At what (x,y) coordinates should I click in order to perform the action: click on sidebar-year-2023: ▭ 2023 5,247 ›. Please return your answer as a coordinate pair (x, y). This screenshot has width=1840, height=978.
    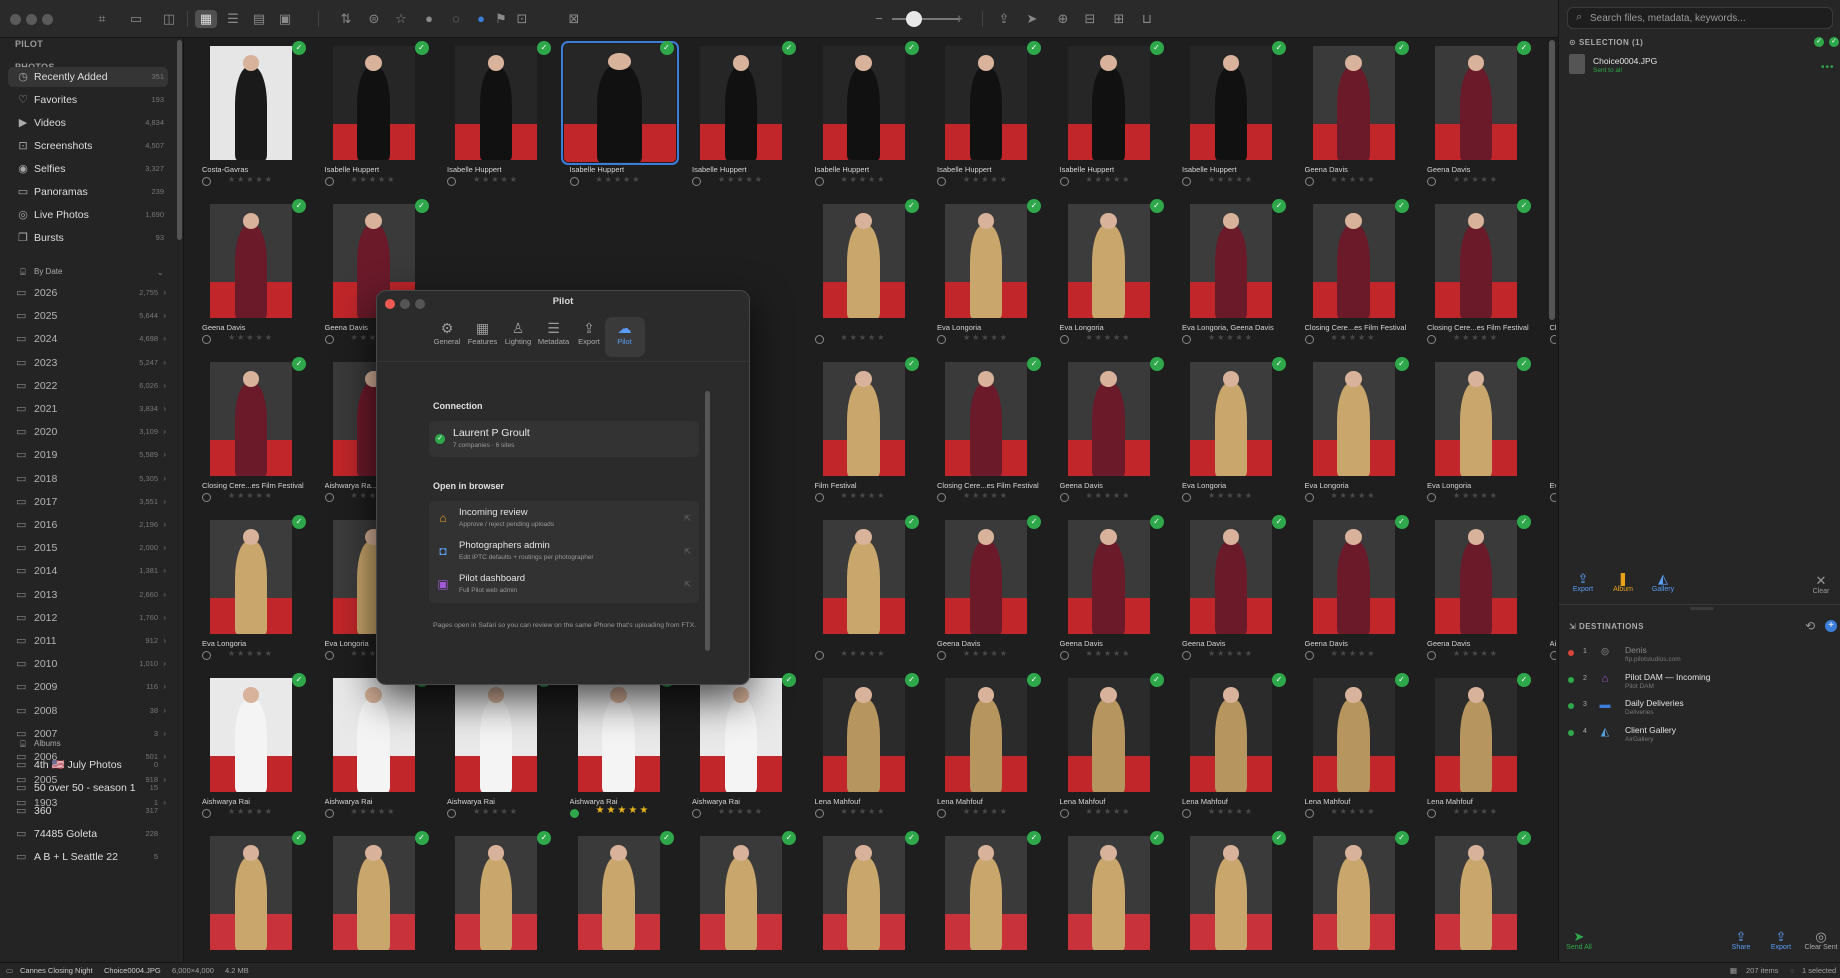
    Looking at the image, I should click on (88, 363).